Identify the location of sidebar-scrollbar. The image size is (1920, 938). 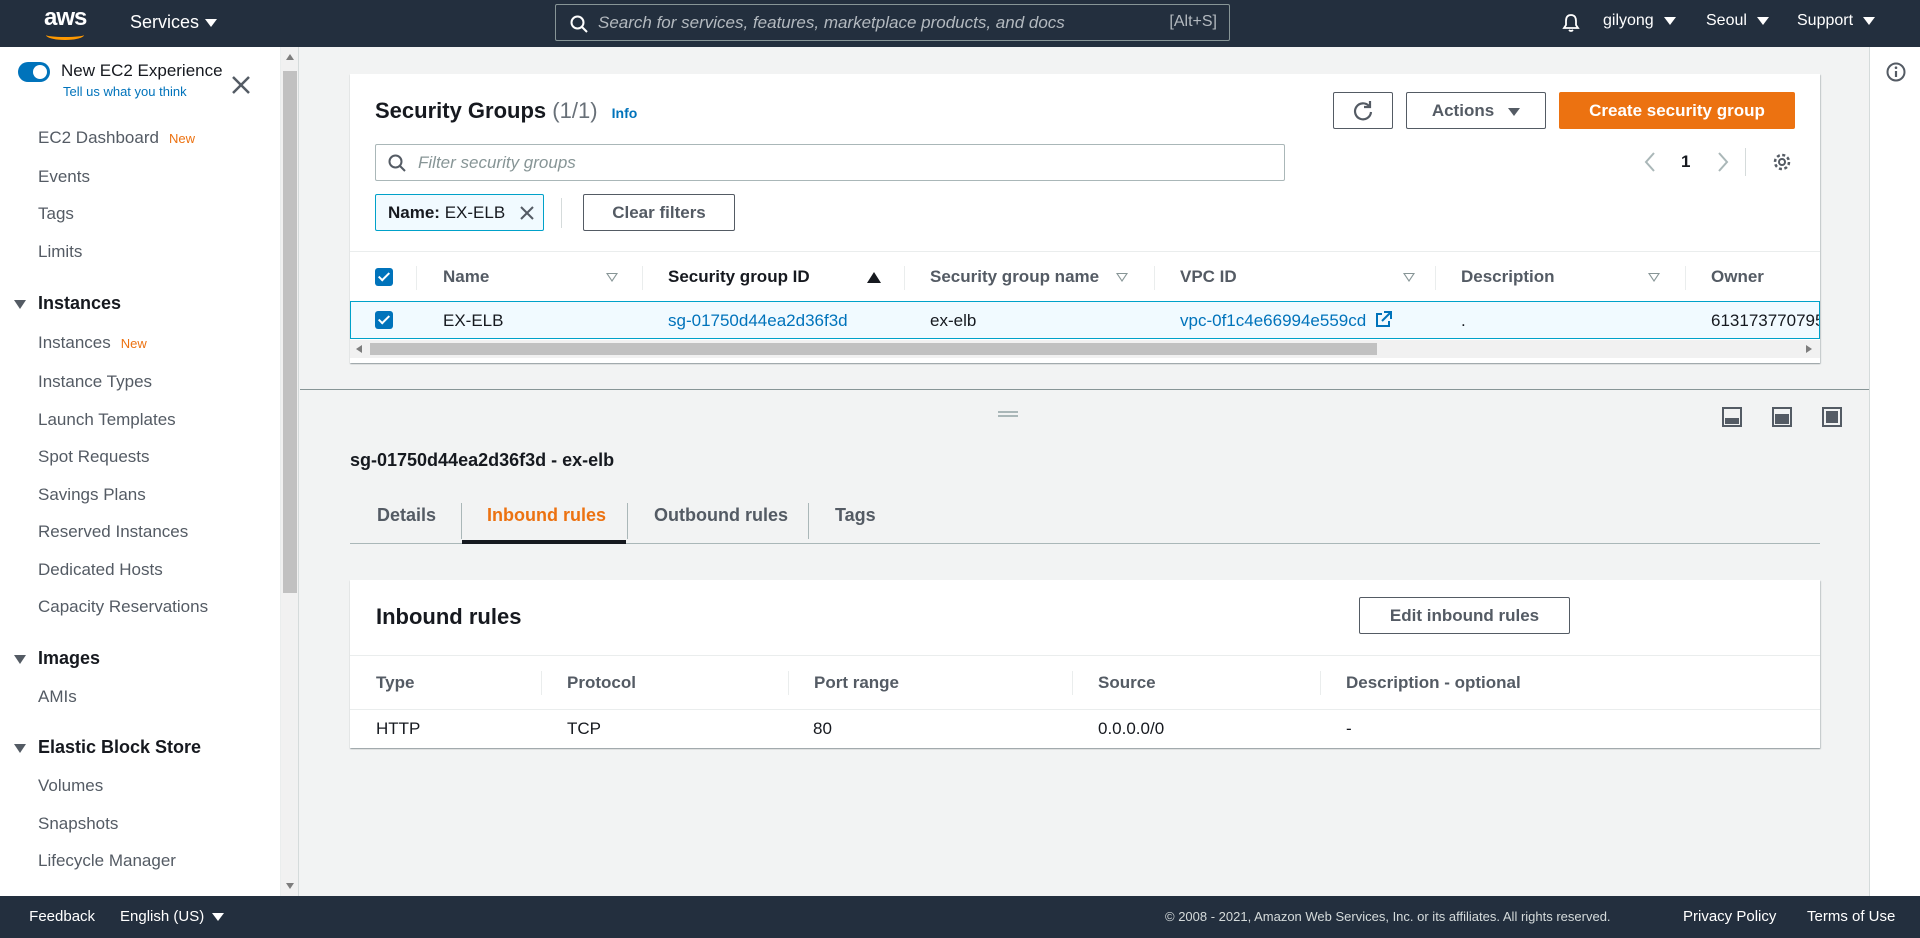
(290, 471).